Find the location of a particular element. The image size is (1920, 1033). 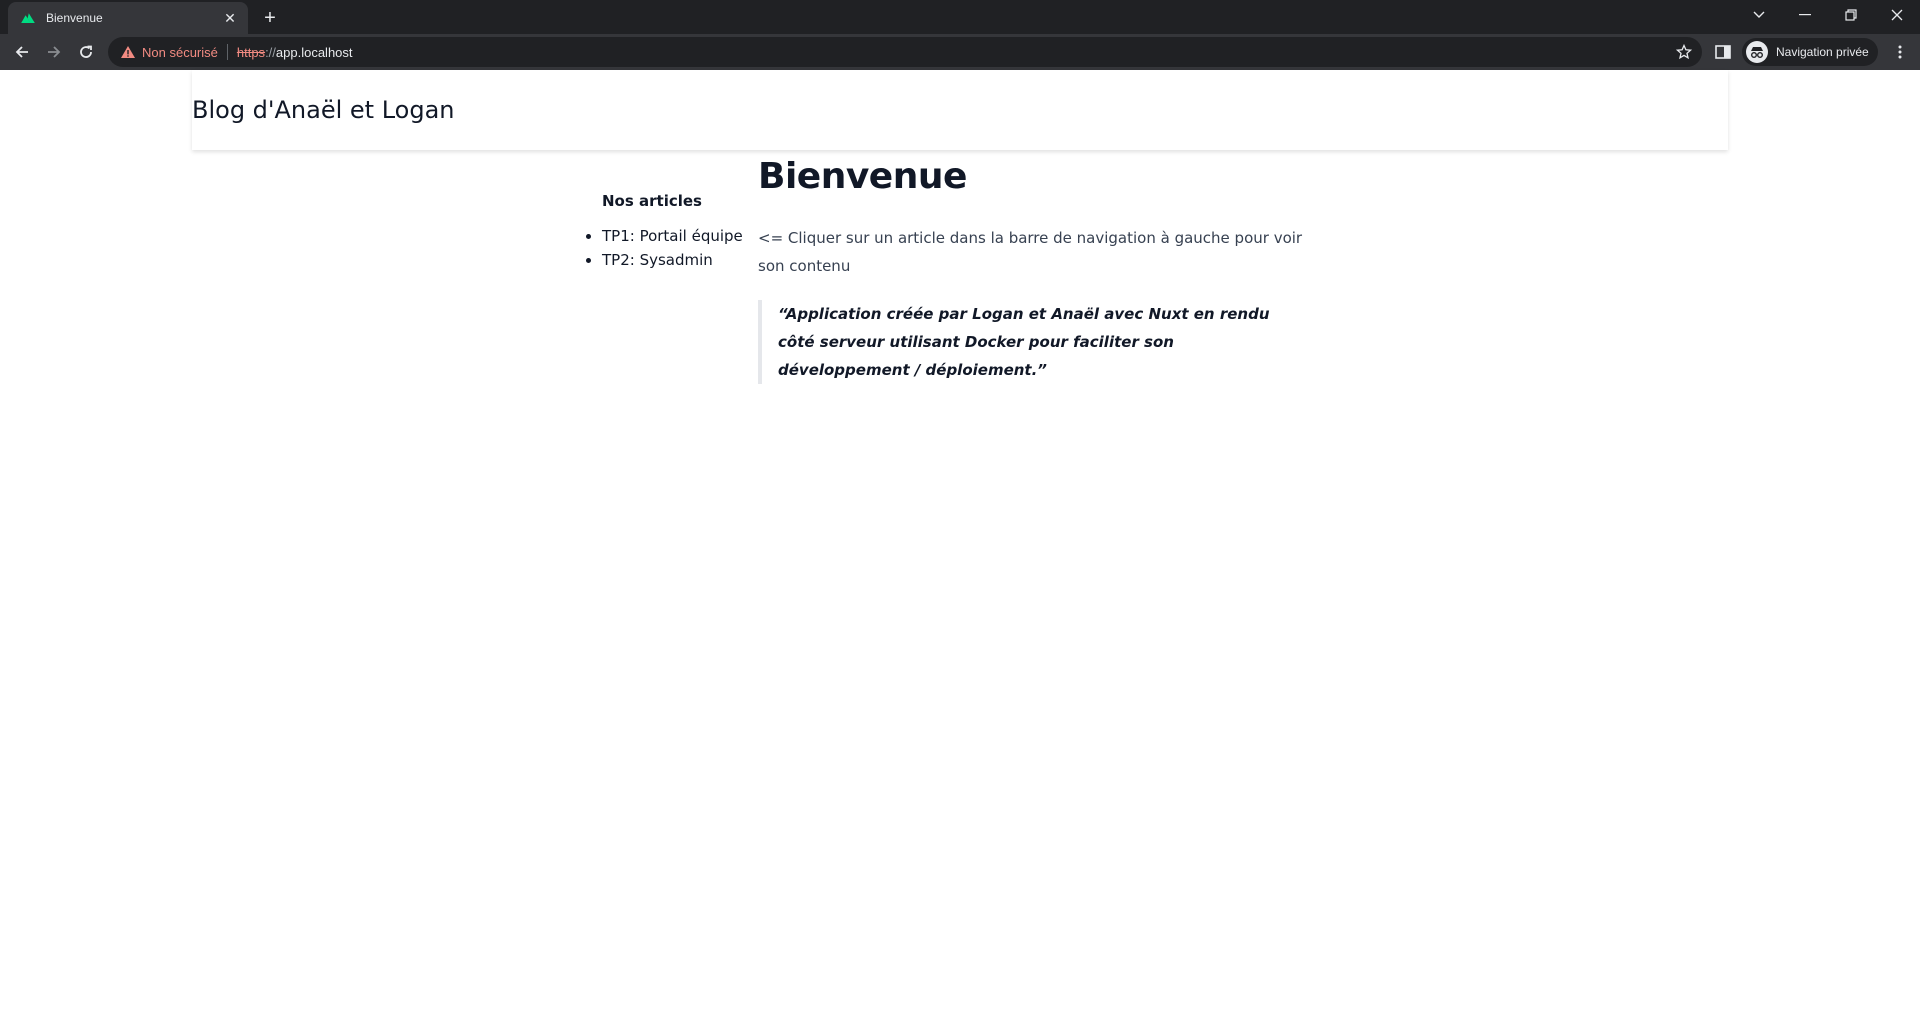

tab-search-icon is located at coordinates (1759, 15).